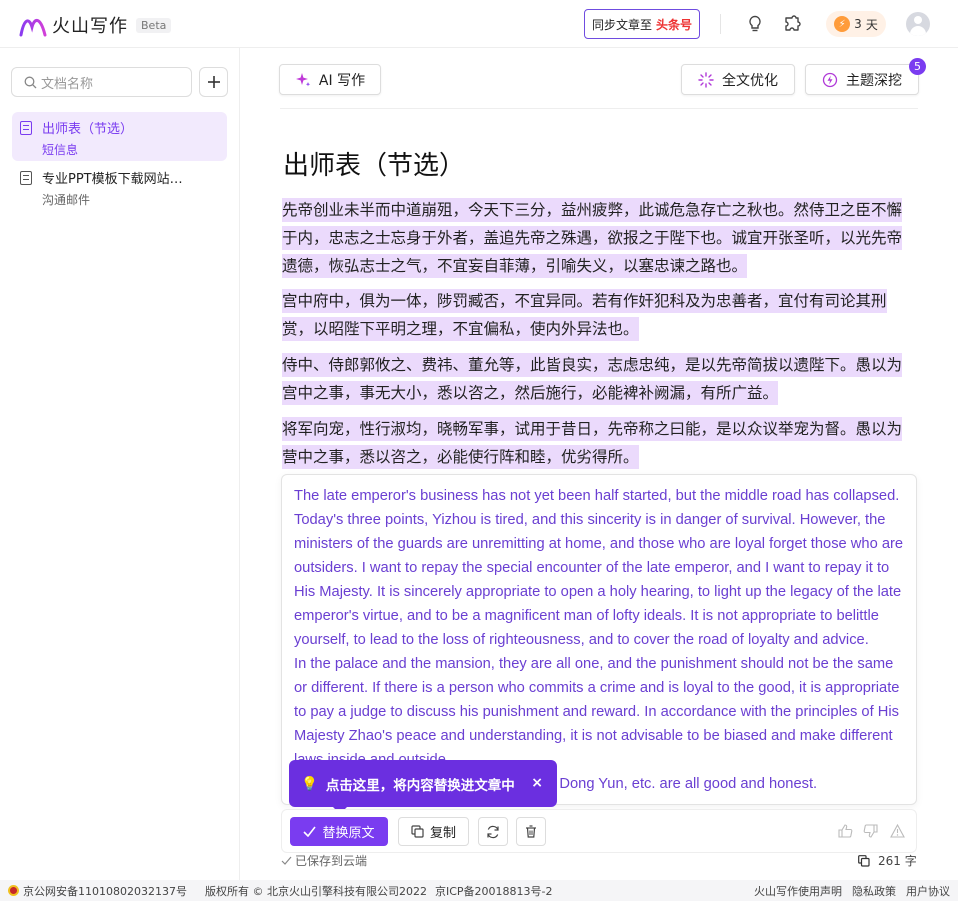  I want to click on word-count-unit: 字, so click(910, 861).